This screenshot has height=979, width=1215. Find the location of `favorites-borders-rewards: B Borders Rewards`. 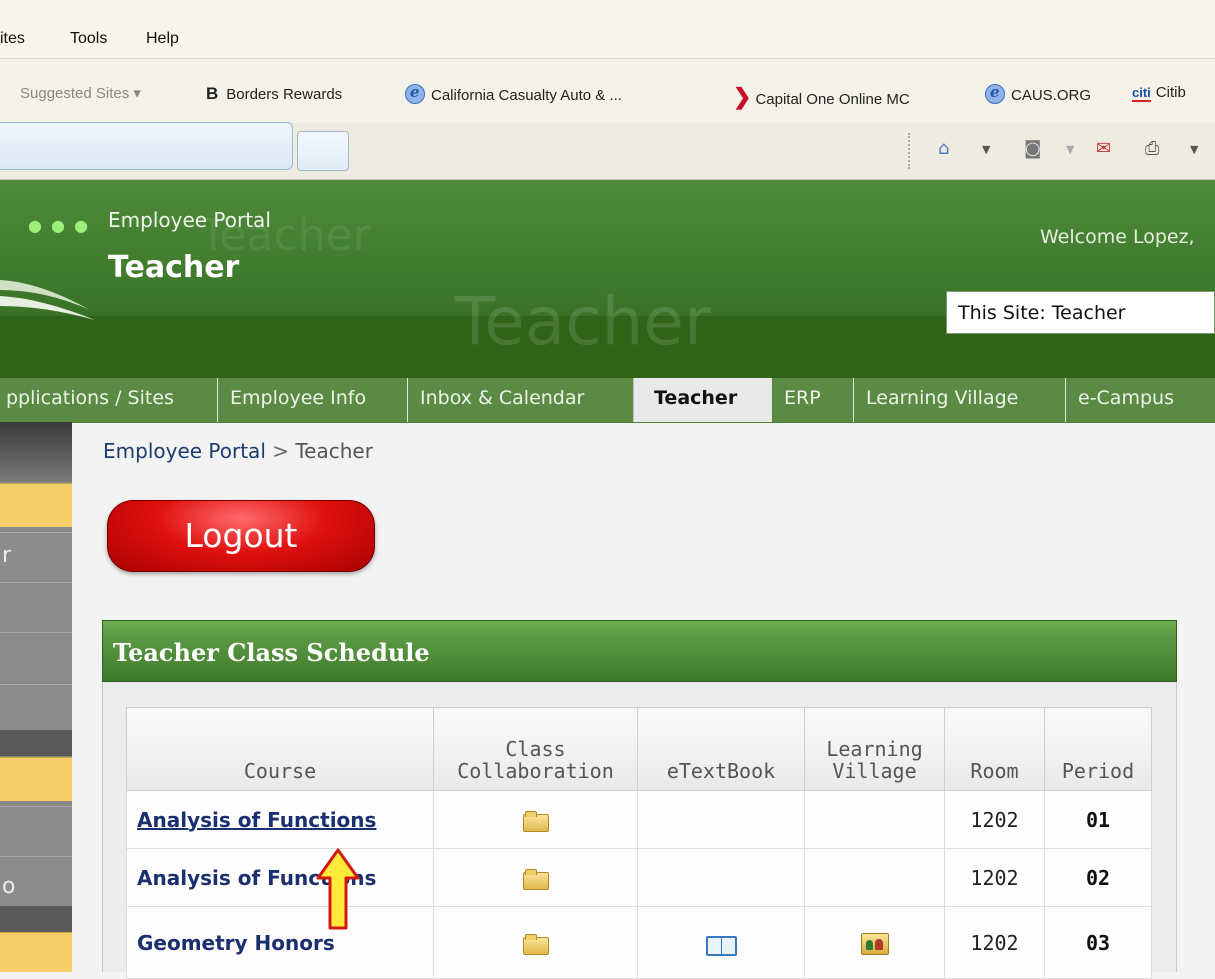

favorites-borders-rewards: B Borders Rewards is located at coordinates (274, 94).